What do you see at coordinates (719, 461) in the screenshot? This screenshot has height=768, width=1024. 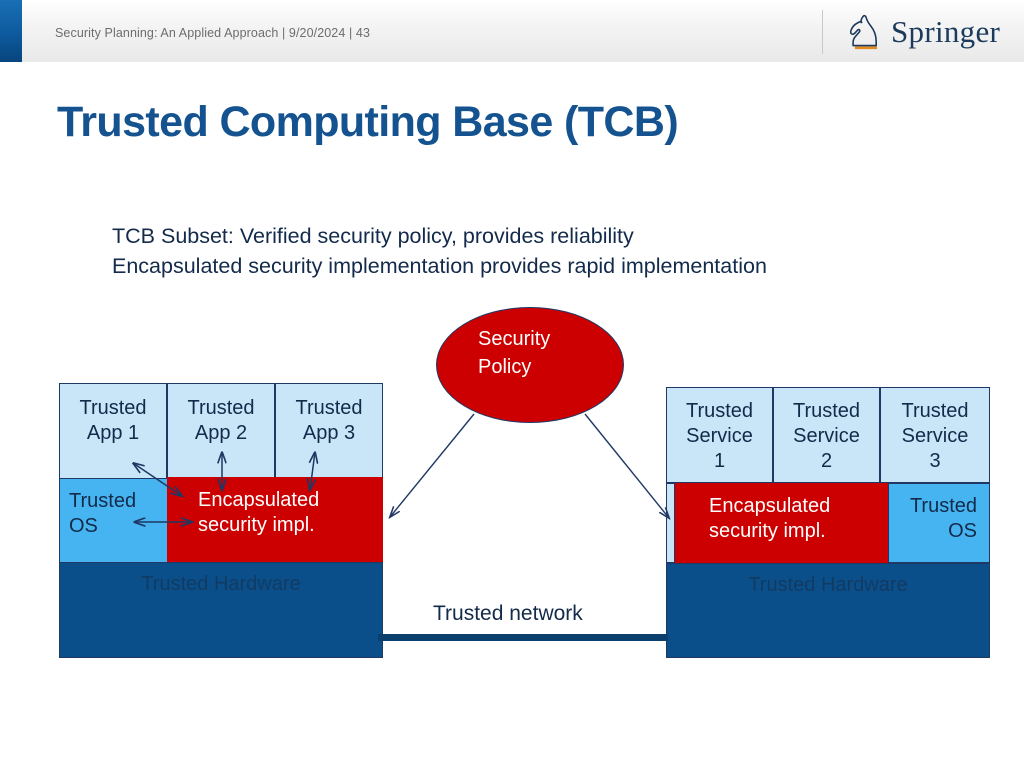 I see `right-service-1-line3: 1` at bounding box center [719, 461].